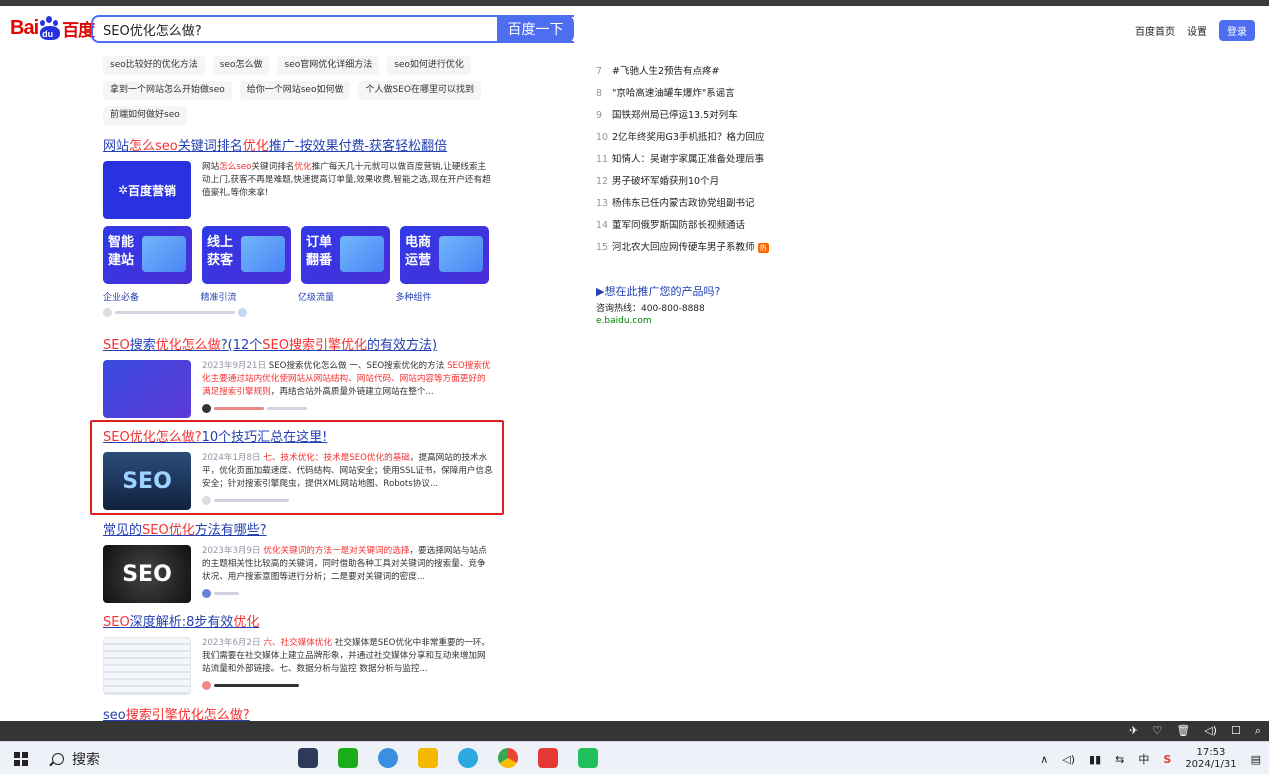 This screenshot has height=774, width=1269. Describe the element at coordinates (308, 758) in the screenshot. I see `task-view-icon` at that location.